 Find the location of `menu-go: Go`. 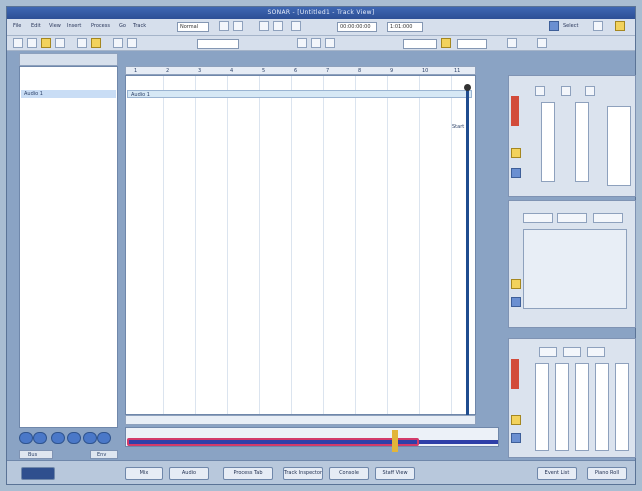

menu-go: Go is located at coordinates (122, 26).